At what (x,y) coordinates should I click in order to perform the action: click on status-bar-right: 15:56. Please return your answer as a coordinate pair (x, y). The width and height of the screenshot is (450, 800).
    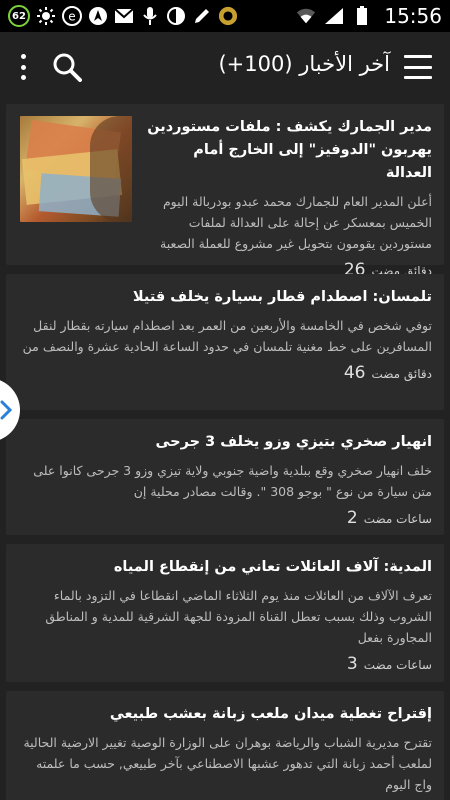
    Looking at the image, I should click on (369, 16).